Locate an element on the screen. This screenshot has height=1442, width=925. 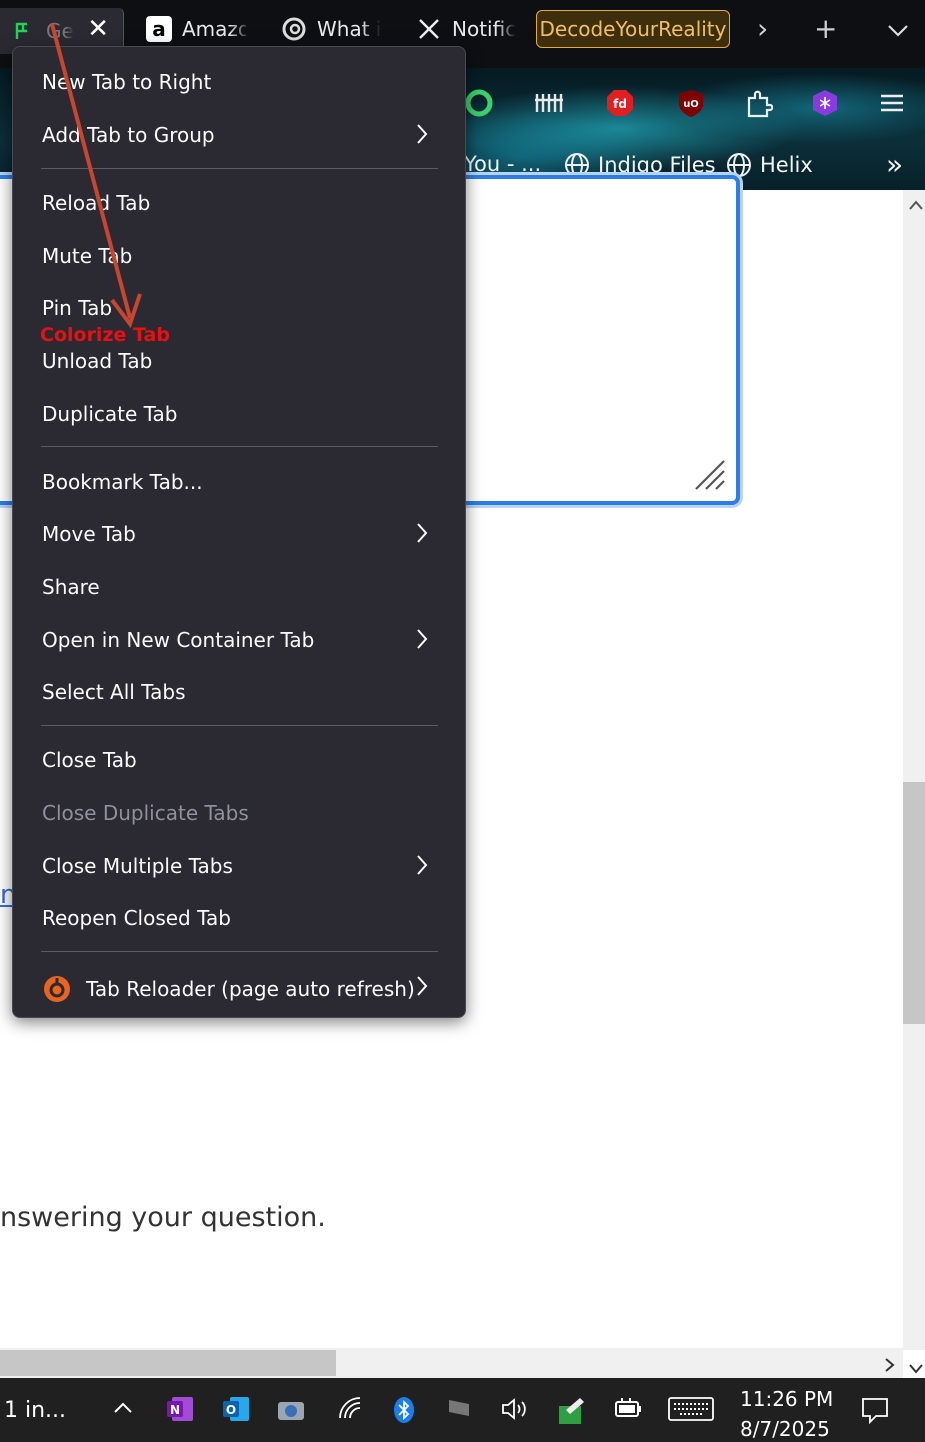
menu-item-reopen-closed-tab: Reopen Closed Tab is located at coordinates (136, 918).